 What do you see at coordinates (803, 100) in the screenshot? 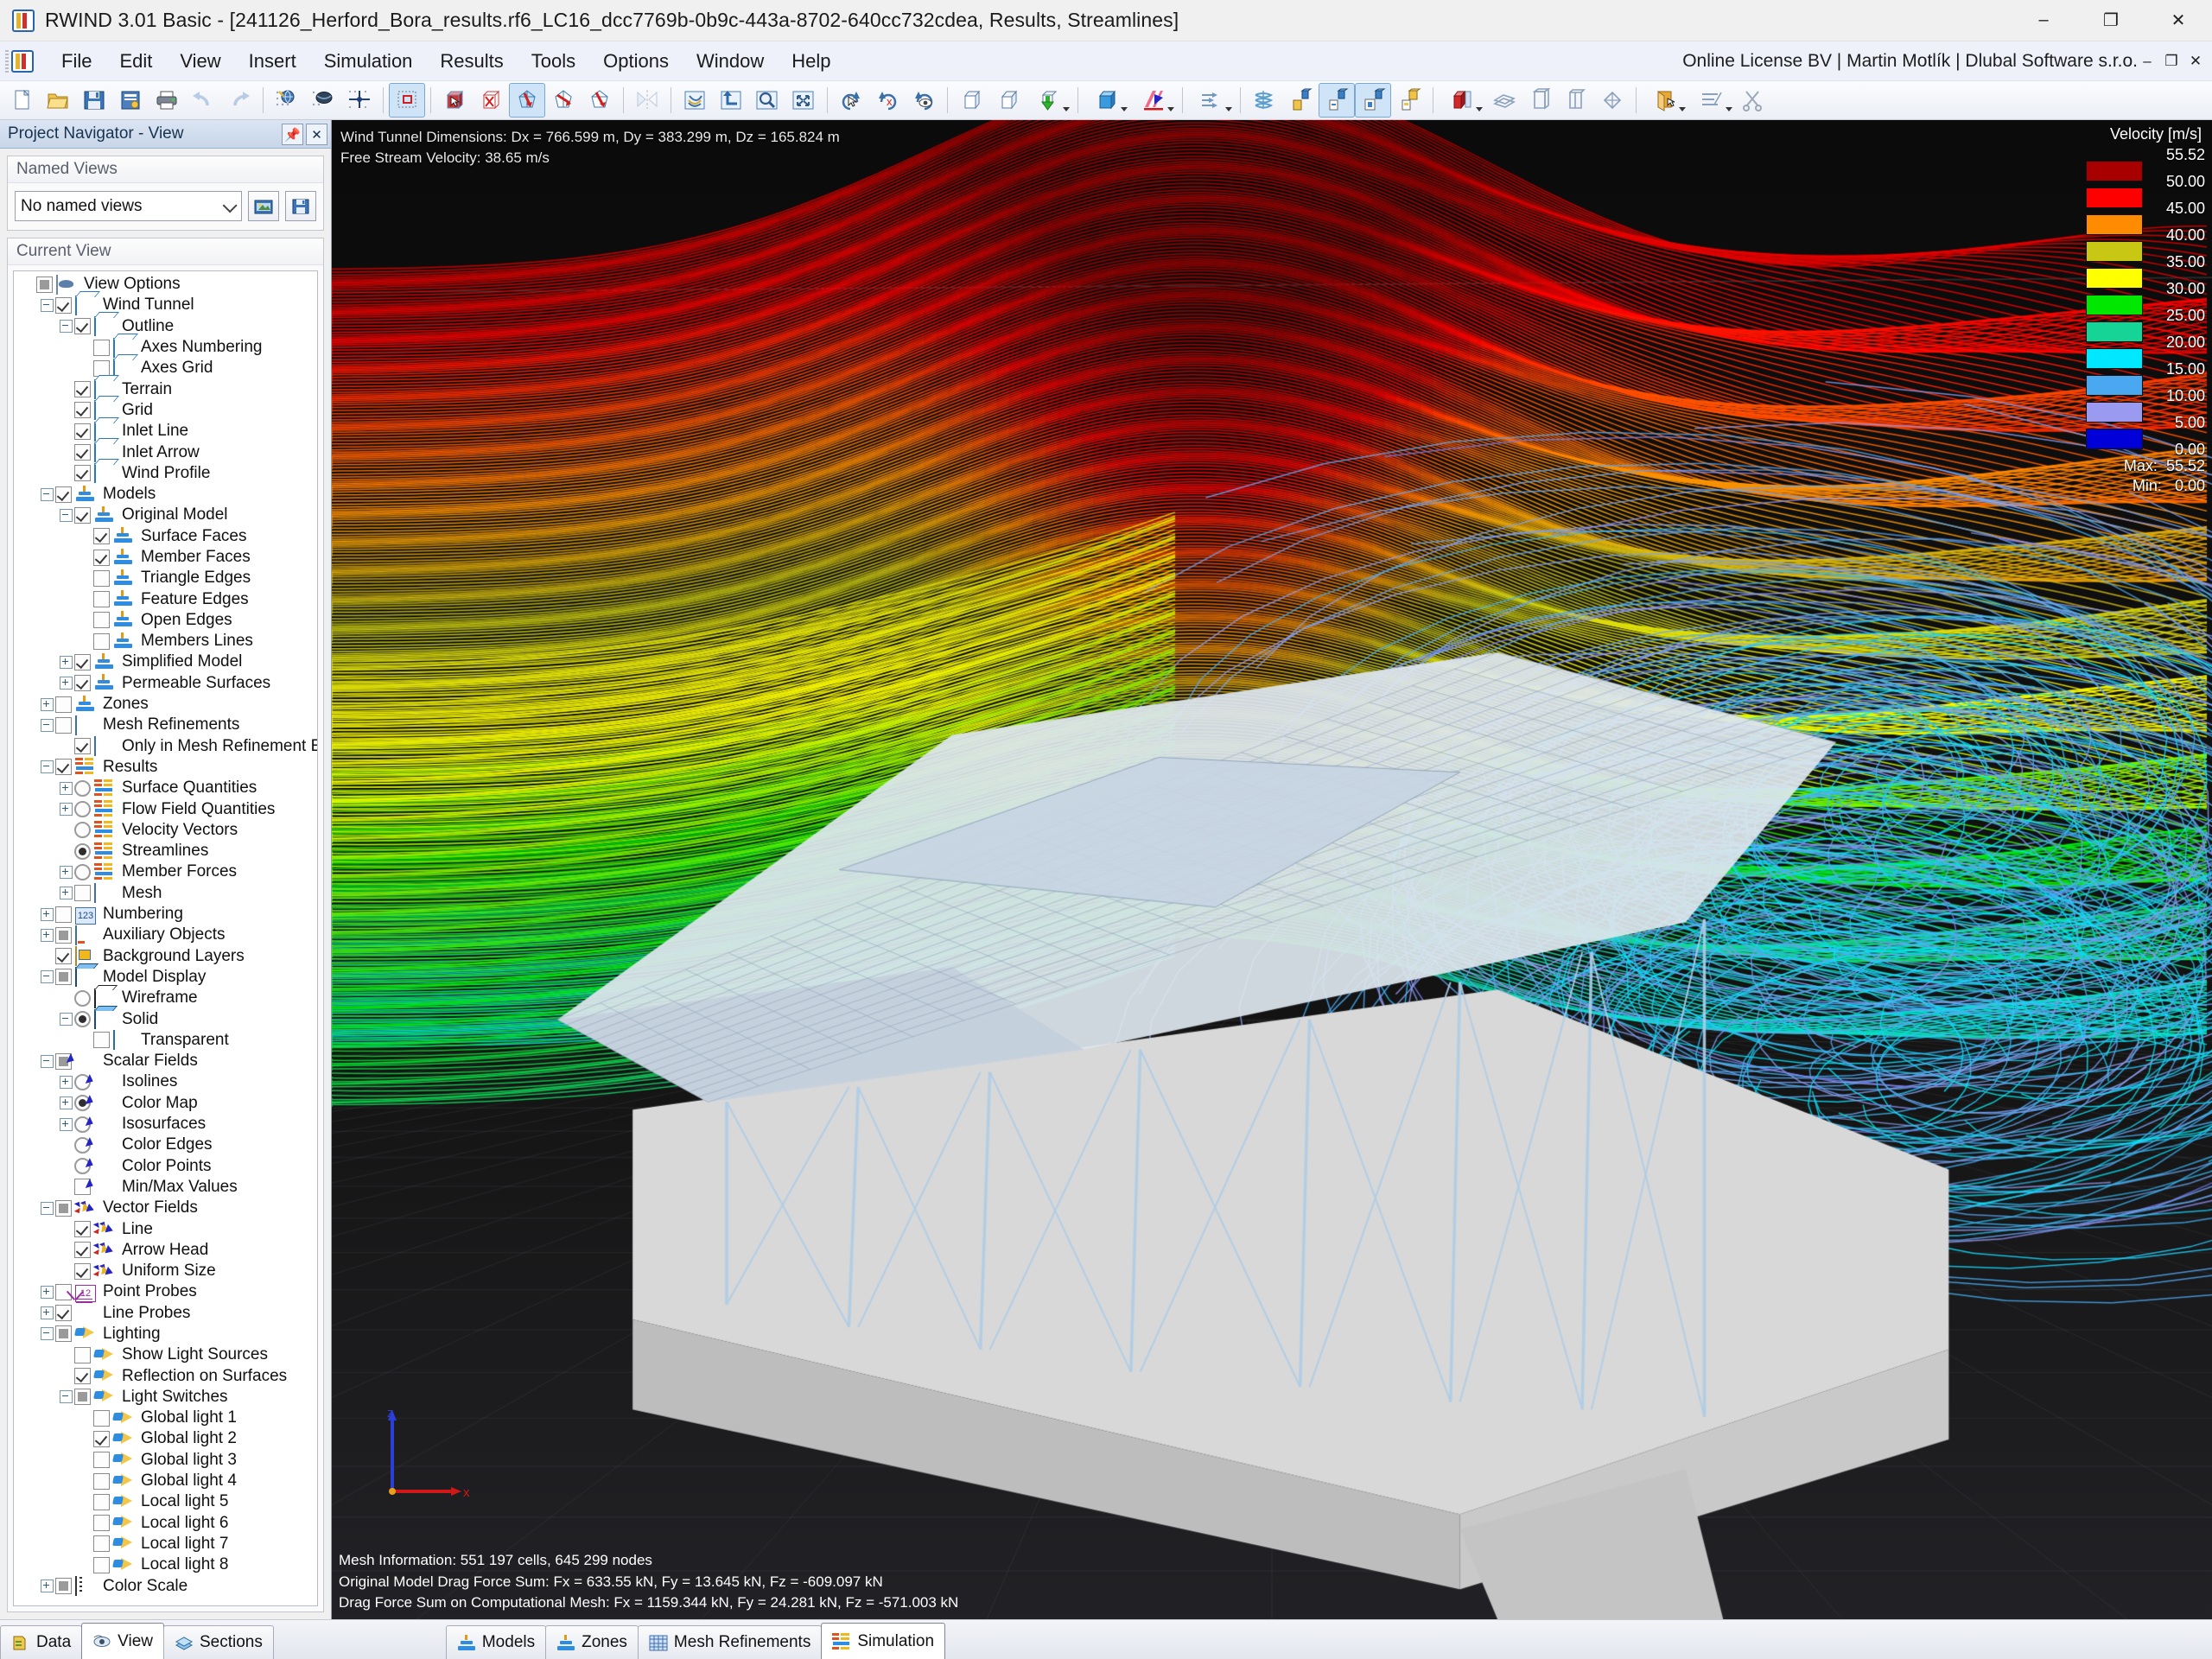
I see `zoom-all-button` at bounding box center [803, 100].